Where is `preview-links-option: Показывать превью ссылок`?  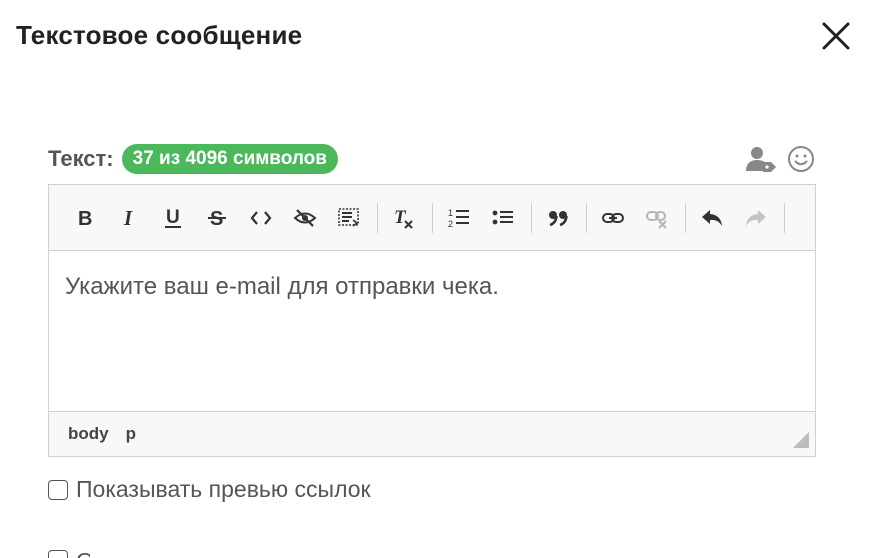 preview-links-option: Показывать превью ссылок is located at coordinates (209, 489).